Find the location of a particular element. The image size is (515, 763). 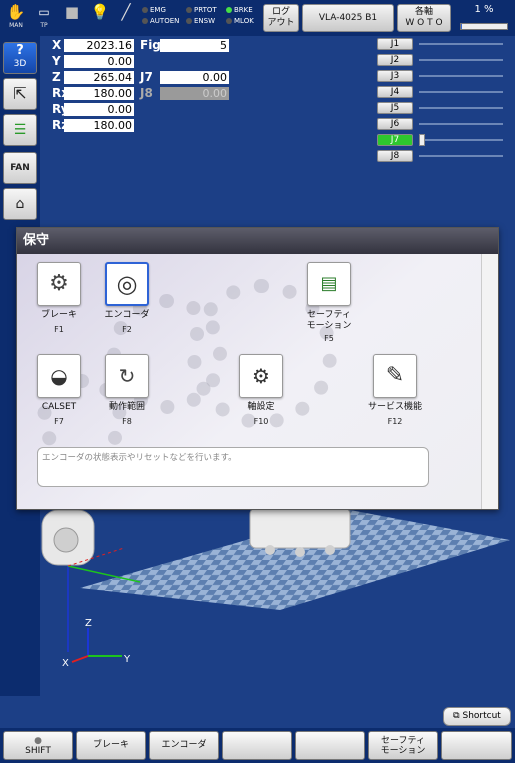

fan-button: FAN is located at coordinates (20, 168).